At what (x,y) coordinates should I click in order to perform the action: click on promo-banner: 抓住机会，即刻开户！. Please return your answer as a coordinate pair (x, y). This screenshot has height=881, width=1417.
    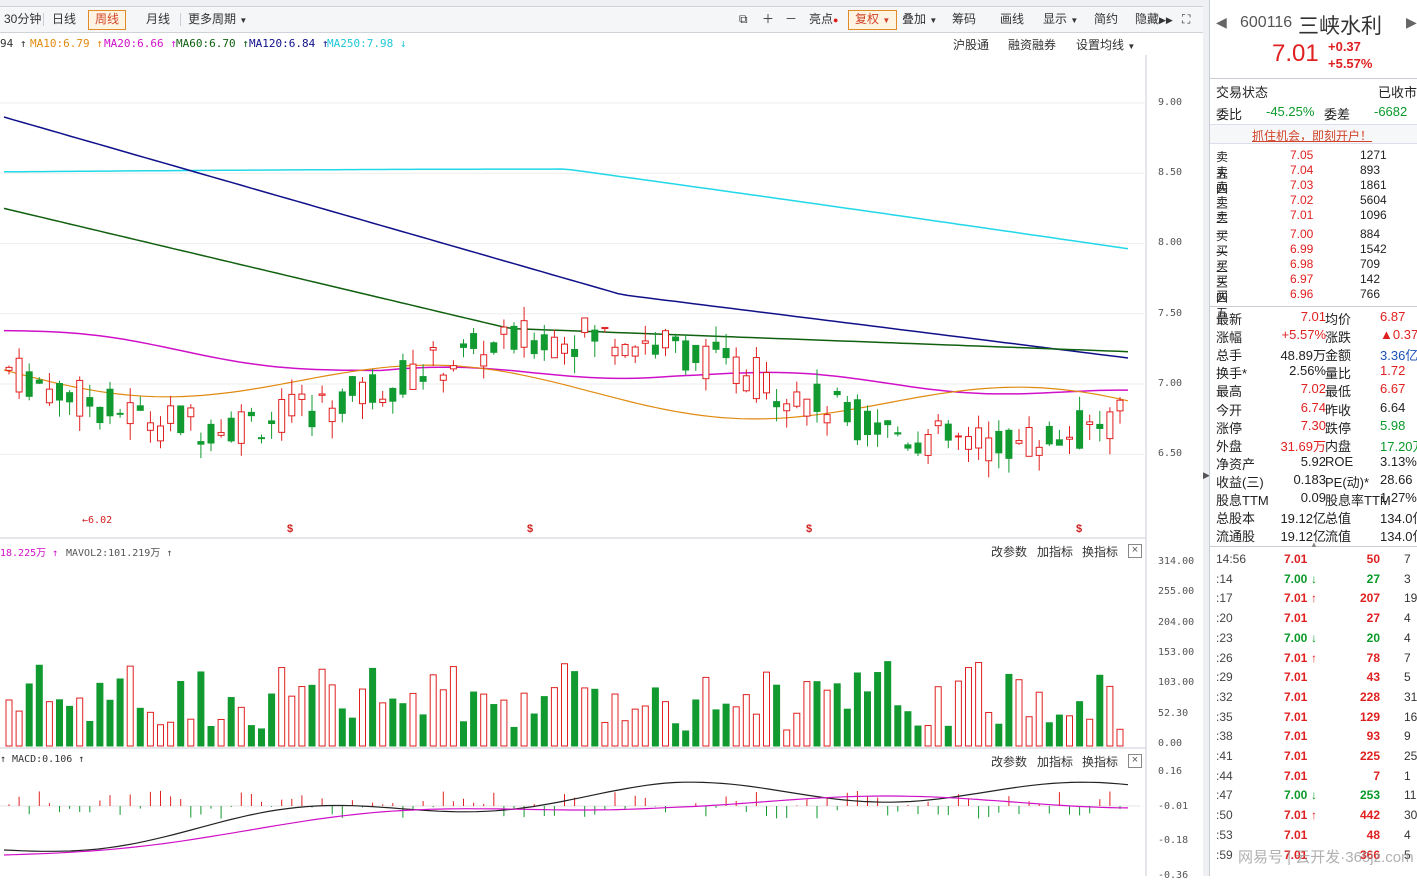
    Looking at the image, I should click on (1313, 134).